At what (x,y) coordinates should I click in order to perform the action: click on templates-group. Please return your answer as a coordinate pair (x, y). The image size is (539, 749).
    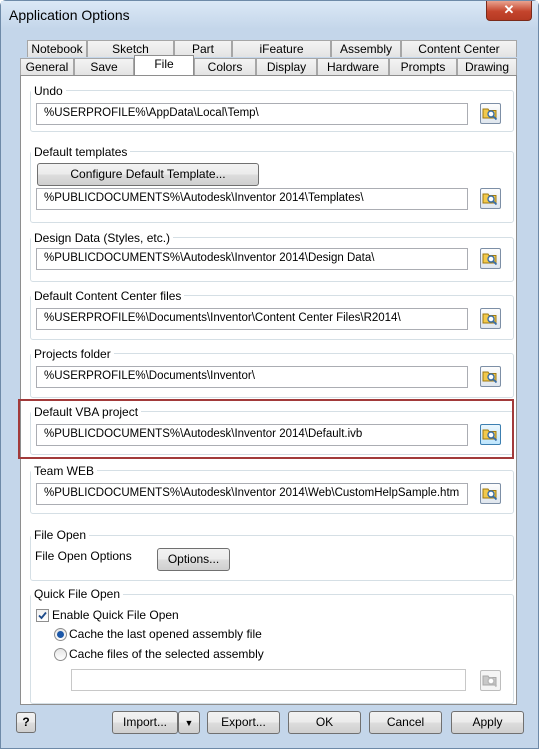
    Looking at the image, I should click on (272, 187).